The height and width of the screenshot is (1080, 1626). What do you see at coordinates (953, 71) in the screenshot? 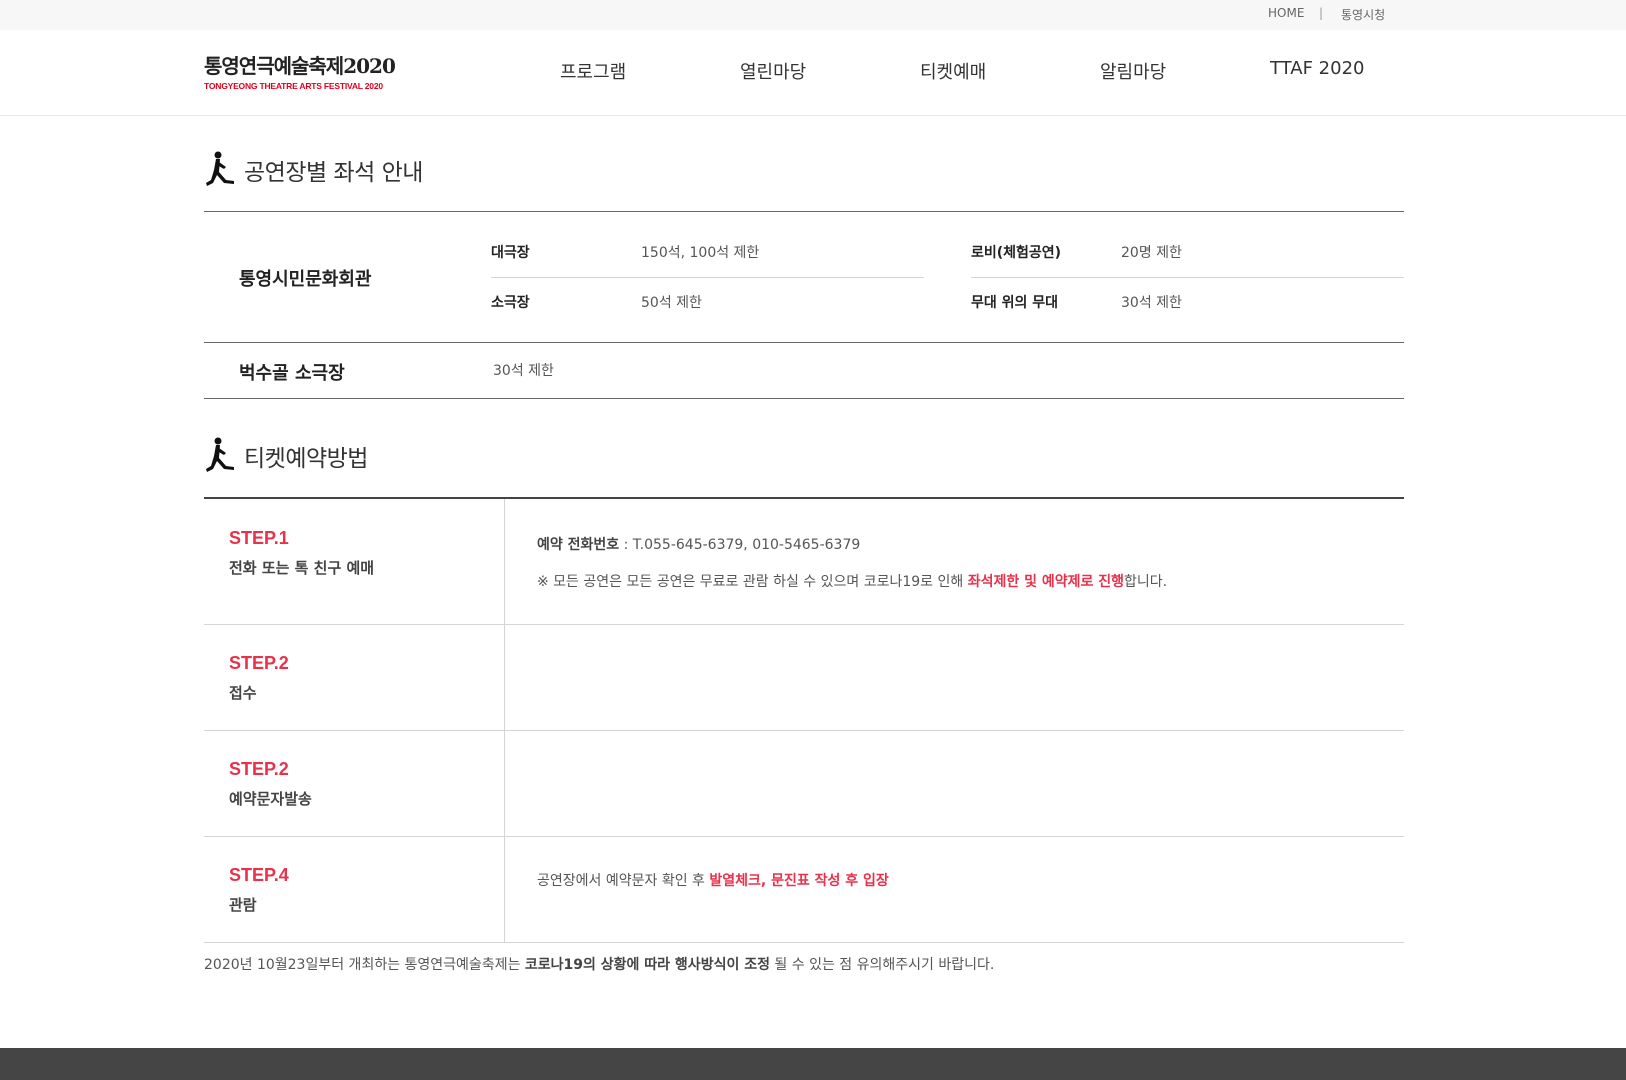
I see `nav-ticketing: 티켓예매` at bounding box center [953, 71].